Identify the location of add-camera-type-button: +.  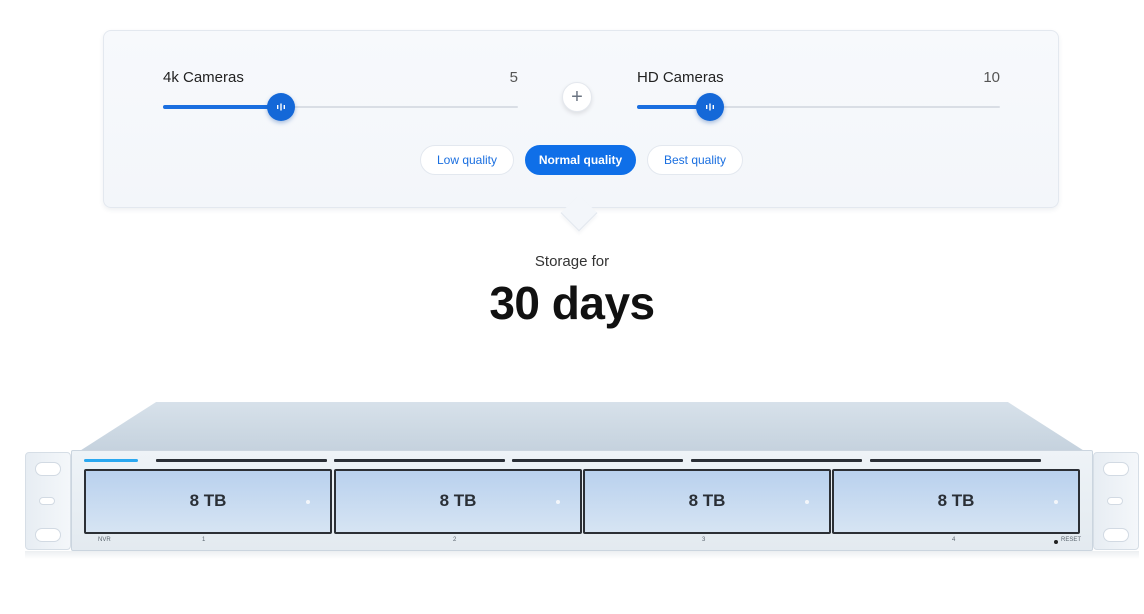
(577, 97).